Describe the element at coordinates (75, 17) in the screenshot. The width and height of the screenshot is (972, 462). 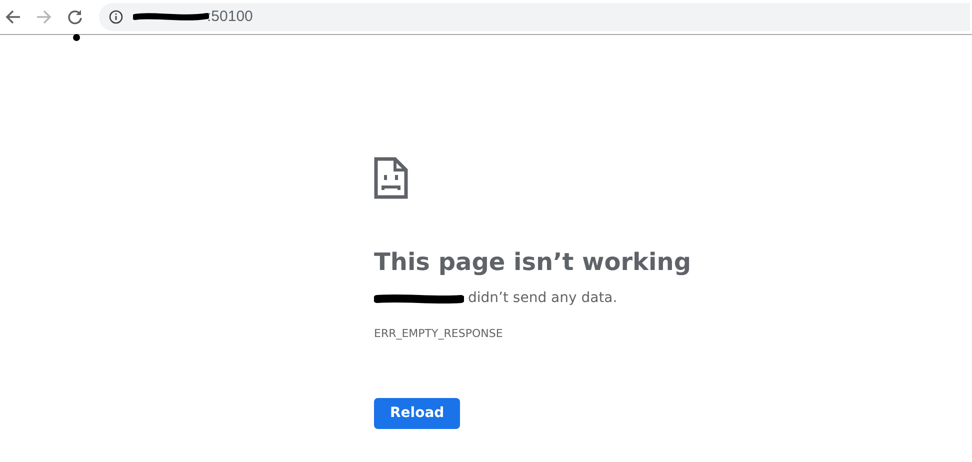
I see `reload-icon` at that location.